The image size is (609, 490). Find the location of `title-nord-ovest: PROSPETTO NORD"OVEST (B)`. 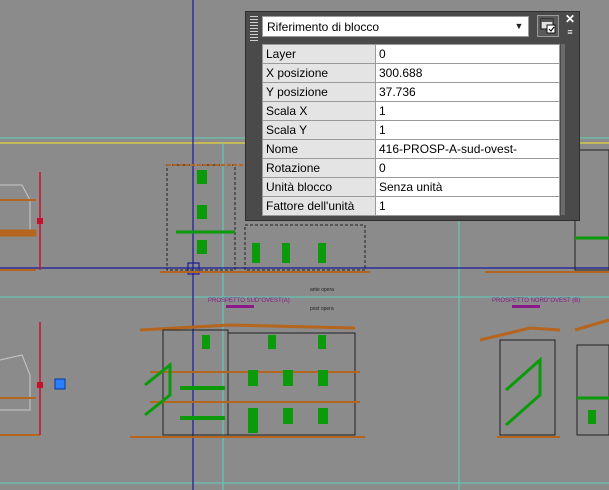

title-nord-ovest: PROSPETTO NORD"OVEST (B) is located at coordinates (536, 301).